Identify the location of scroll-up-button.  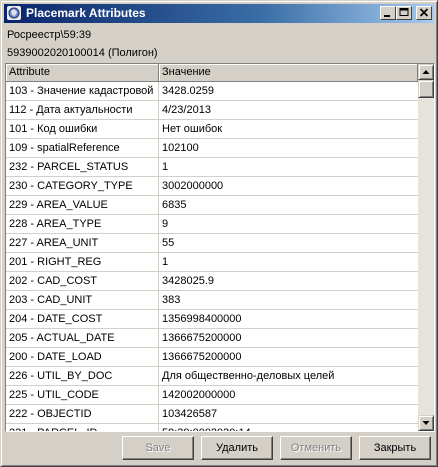
(426, 72).